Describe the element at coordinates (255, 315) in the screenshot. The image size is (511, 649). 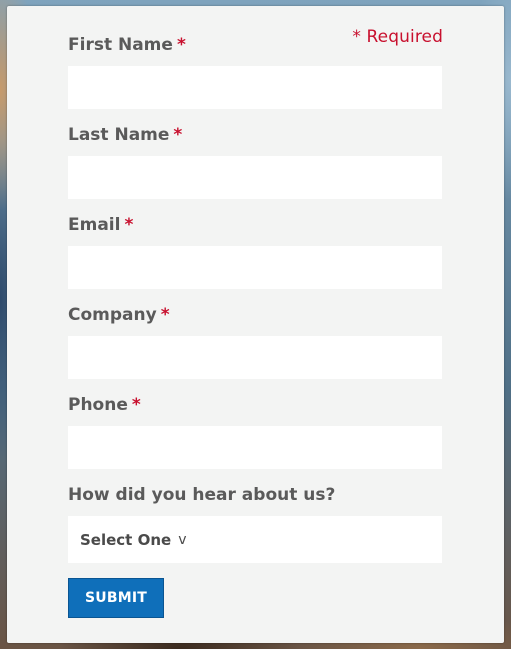
I see `company-label: Company *` at that location.